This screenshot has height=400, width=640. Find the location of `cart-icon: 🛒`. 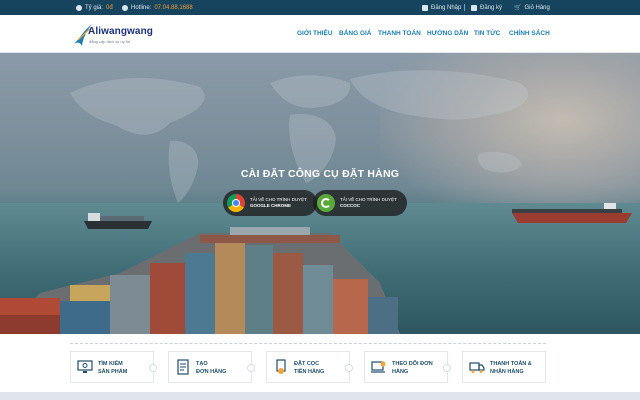

cart-icon: 🛒 is located at coordinates (518, 8).